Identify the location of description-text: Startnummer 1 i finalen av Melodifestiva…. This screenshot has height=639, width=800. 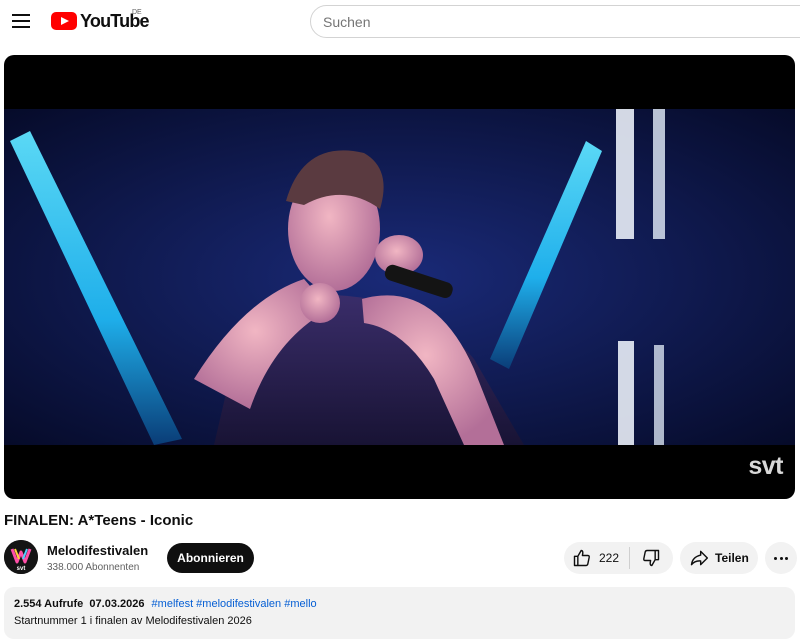
(133, 621).